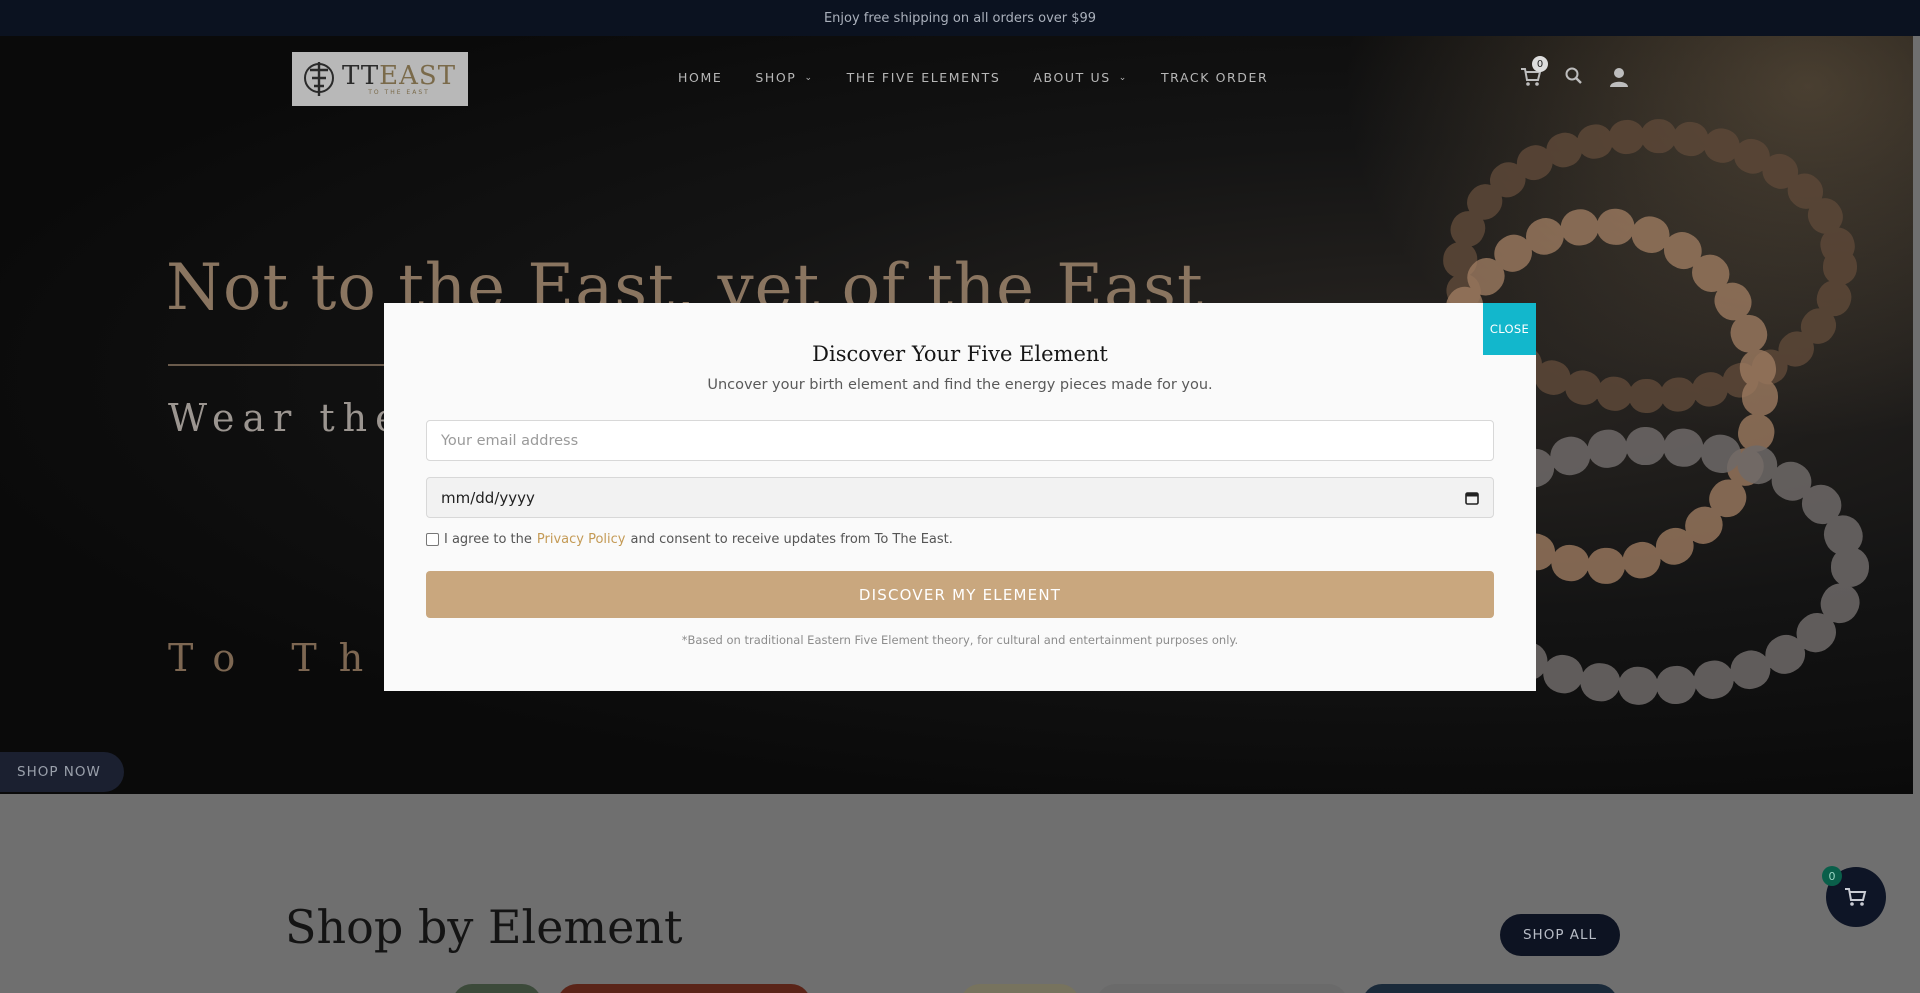 The height and width of the screenshot is (993, 1920). I want to click on privacy-policy-link: Privacy Policy, so click(581, 539).